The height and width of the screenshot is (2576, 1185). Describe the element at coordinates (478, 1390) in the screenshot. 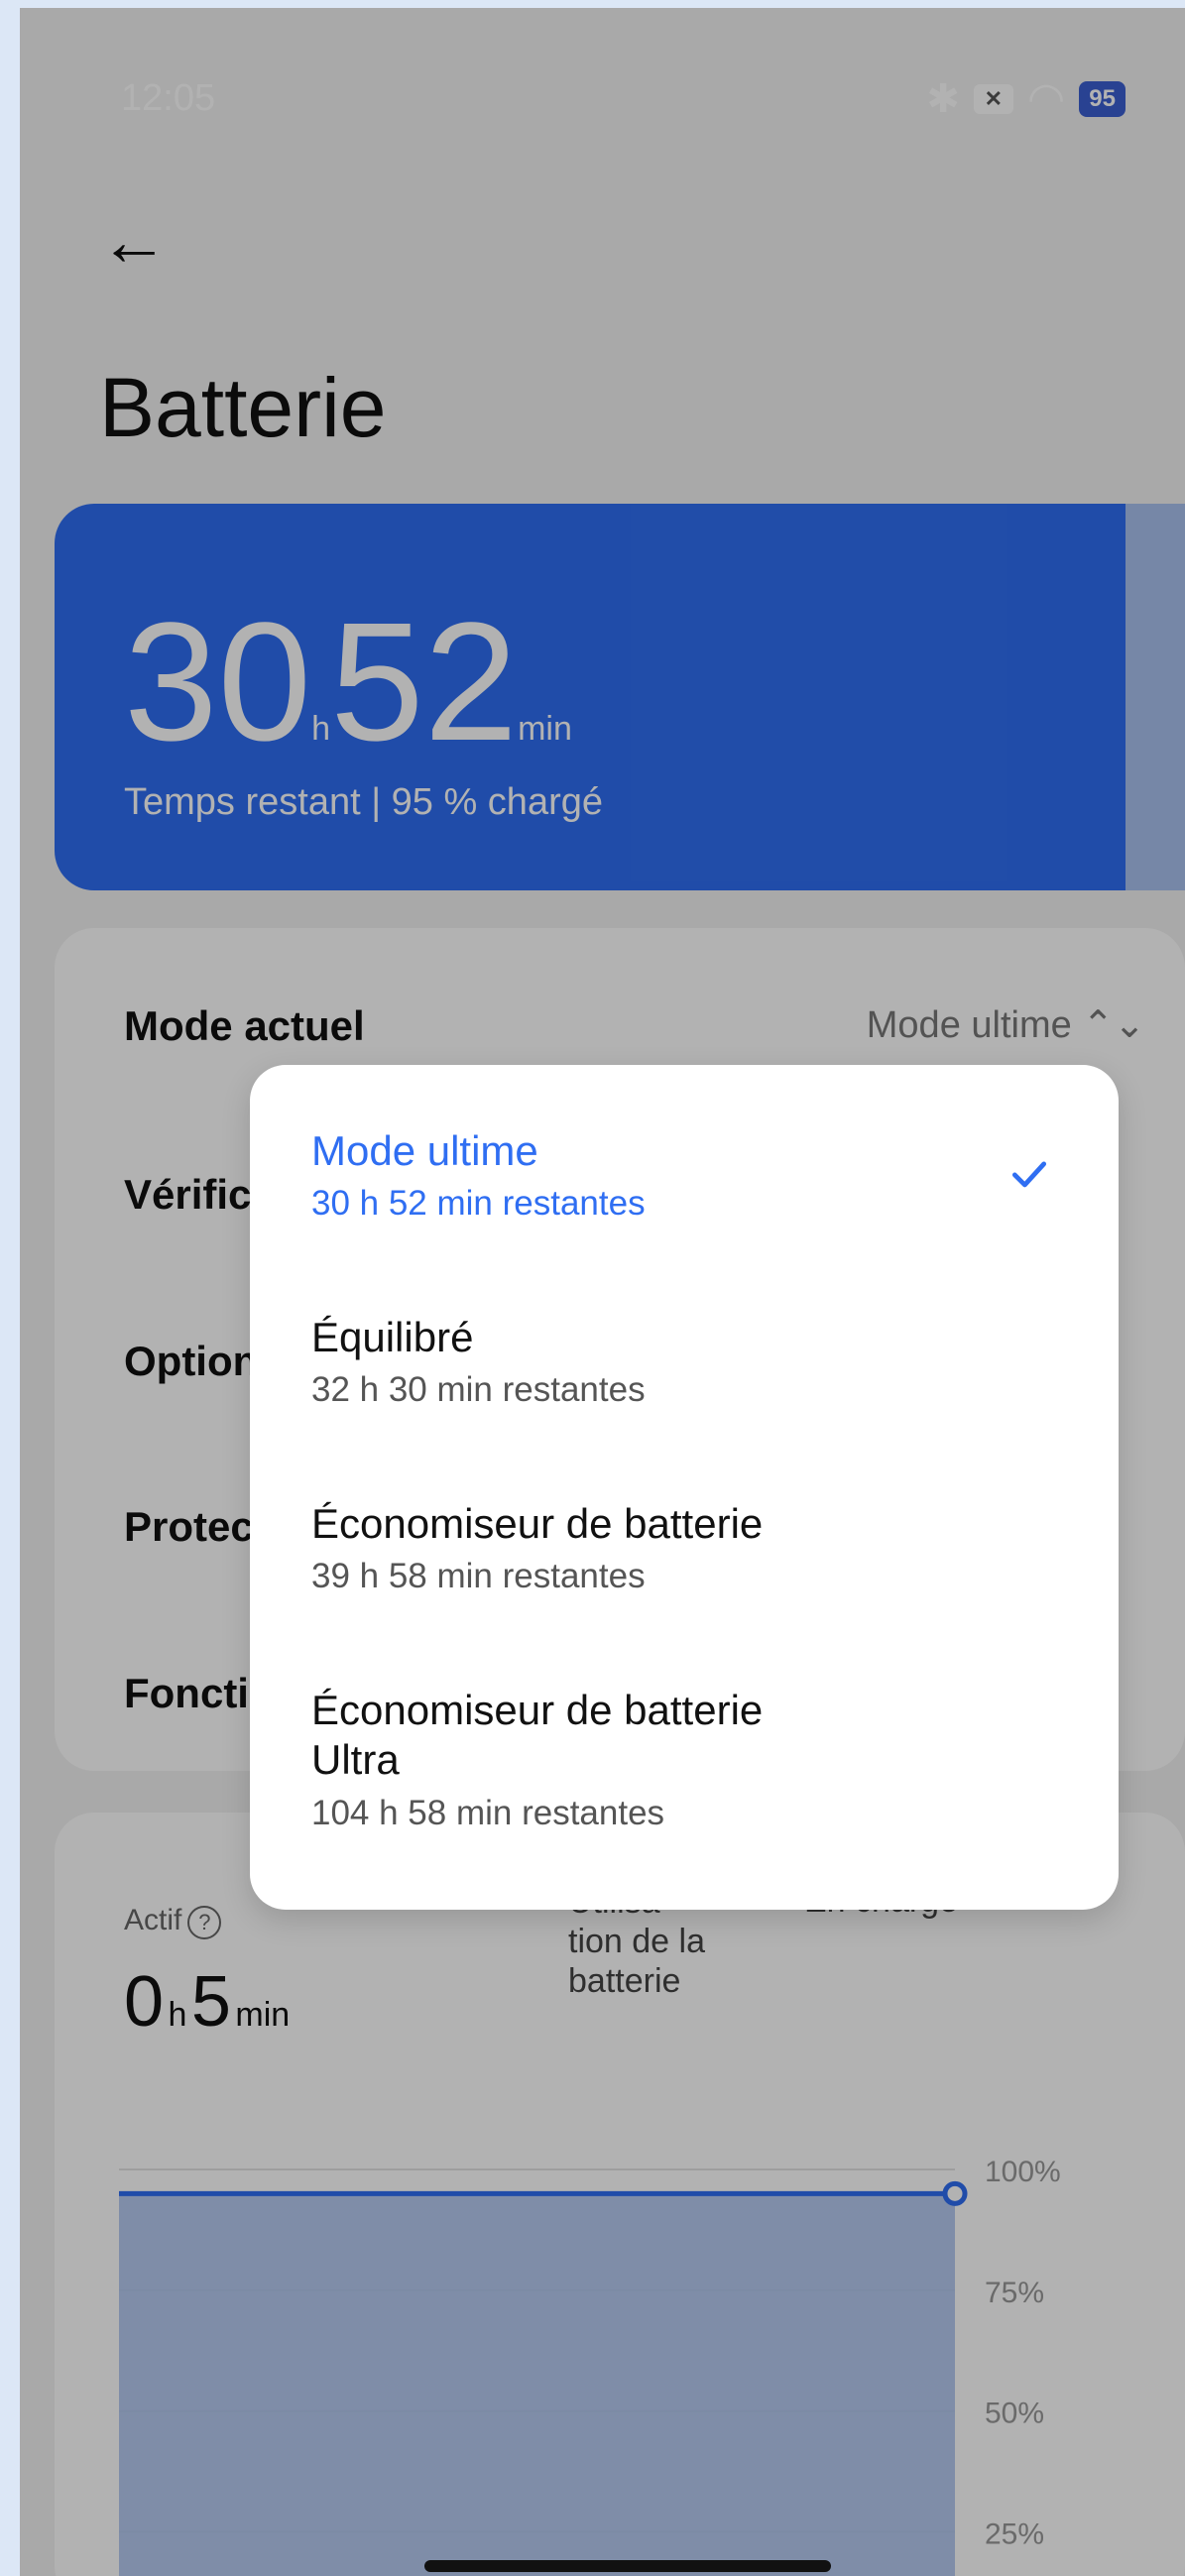

I see `option-subtitle: 32 h 30 min restantes` at that location.